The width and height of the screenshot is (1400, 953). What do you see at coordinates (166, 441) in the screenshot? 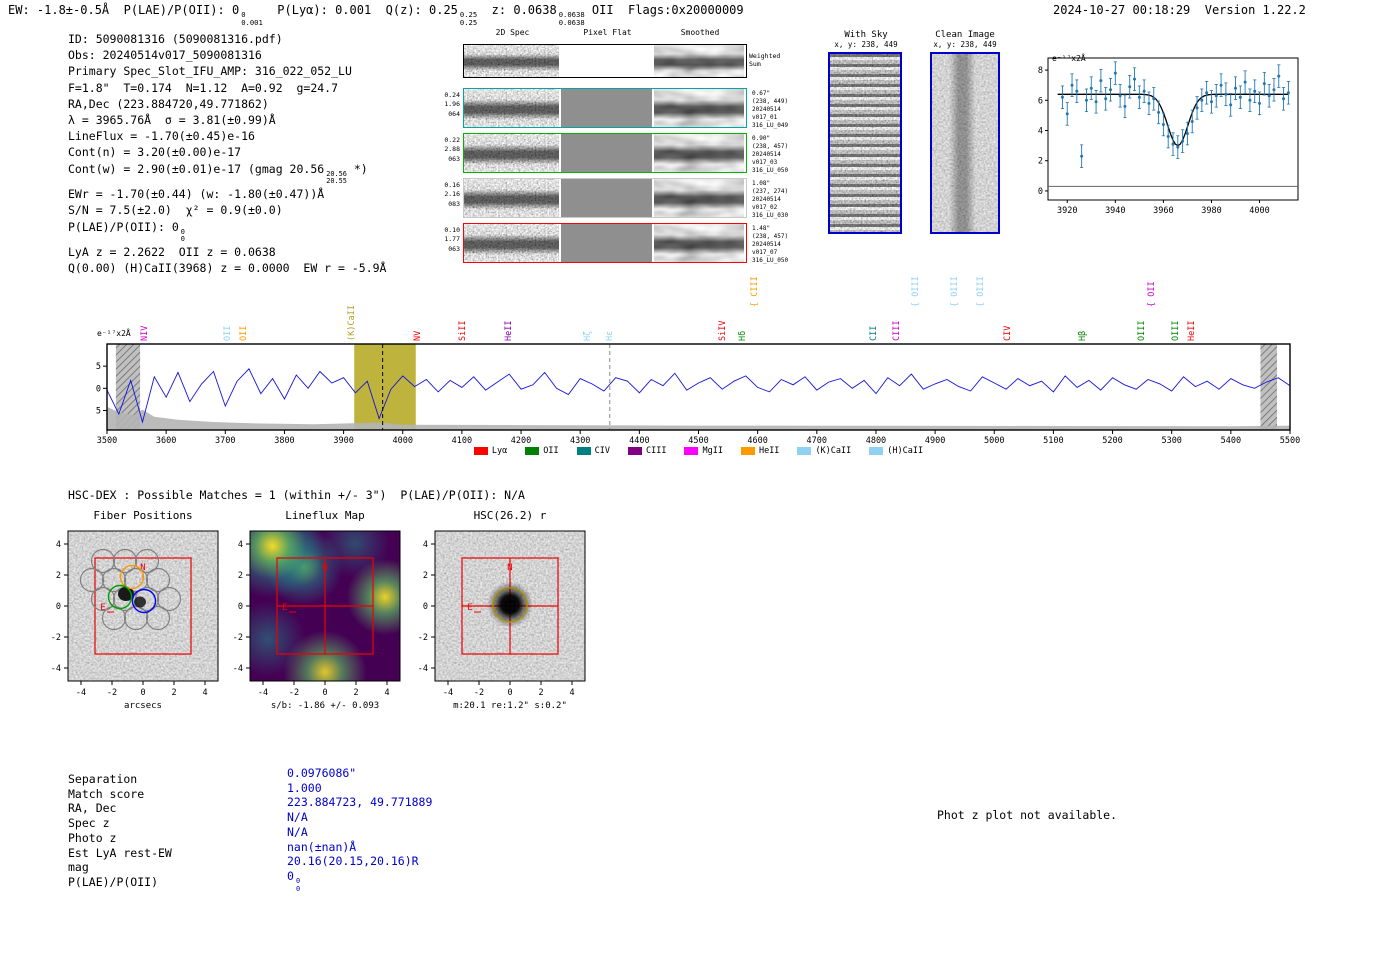
I see `svg-text: 3600` at bounding box center [166, 441].